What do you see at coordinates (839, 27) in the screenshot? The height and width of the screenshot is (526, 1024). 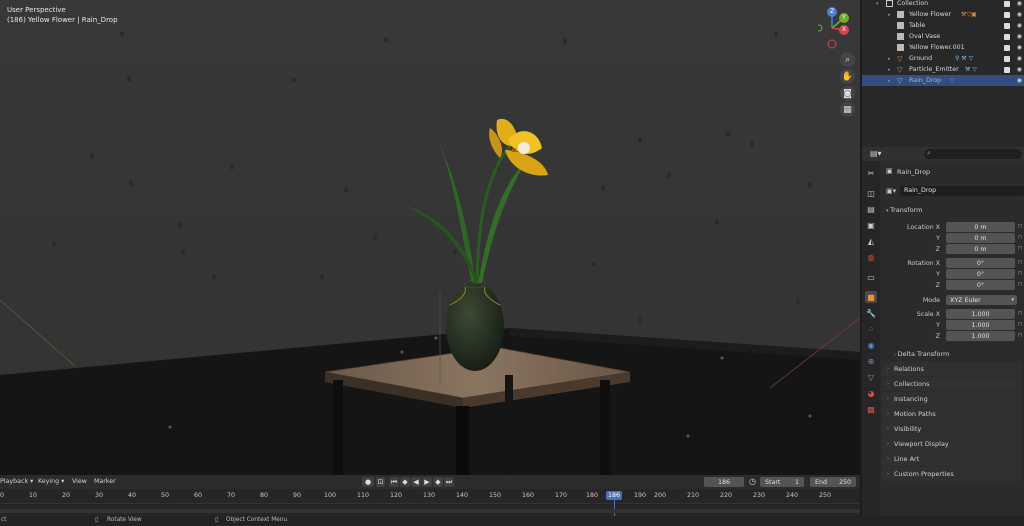 I see `navigation-gizmo` at bounding box center [839, 27].